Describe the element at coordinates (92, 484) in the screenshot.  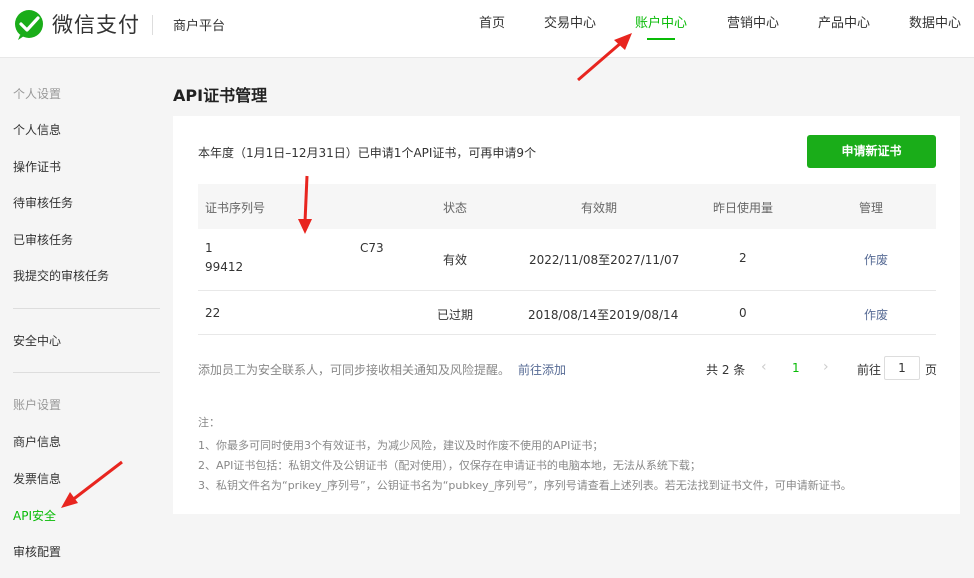
I see `arrow-to-api-security-icon` at that location.